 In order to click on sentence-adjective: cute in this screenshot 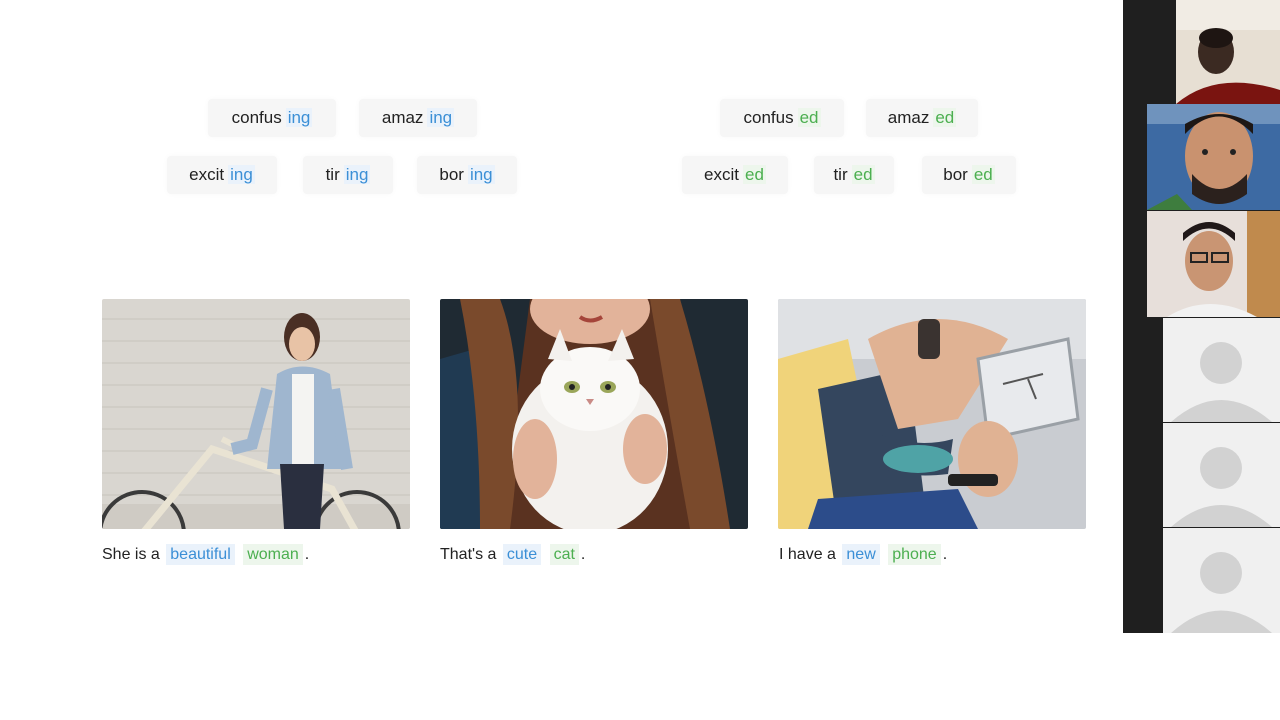, I will do `click(522, 554)`.